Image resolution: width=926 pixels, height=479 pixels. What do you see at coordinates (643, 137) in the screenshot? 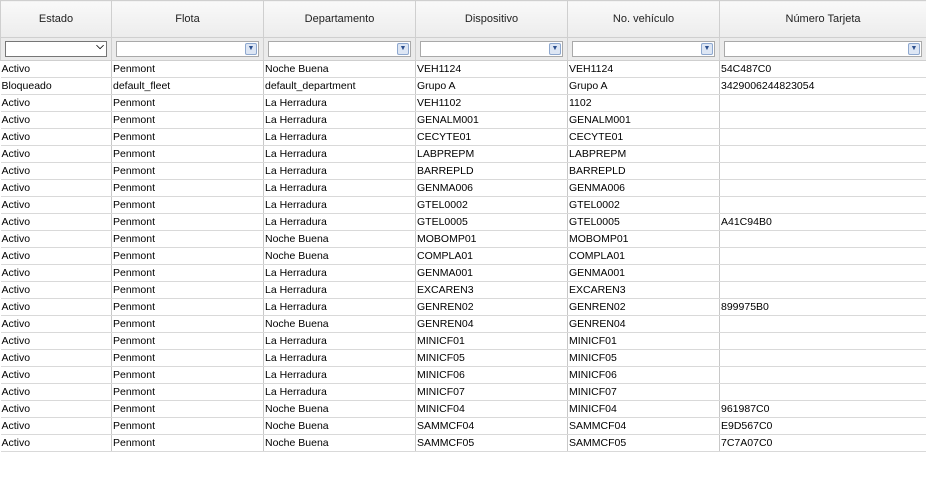
I see `cell-no-vehiculo: CECYTE01` at bounding box center [643, 137].